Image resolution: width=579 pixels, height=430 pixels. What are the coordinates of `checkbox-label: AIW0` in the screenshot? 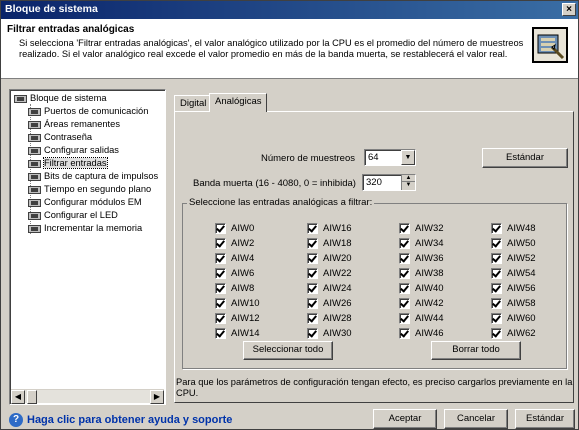 It's located at (243, 229).